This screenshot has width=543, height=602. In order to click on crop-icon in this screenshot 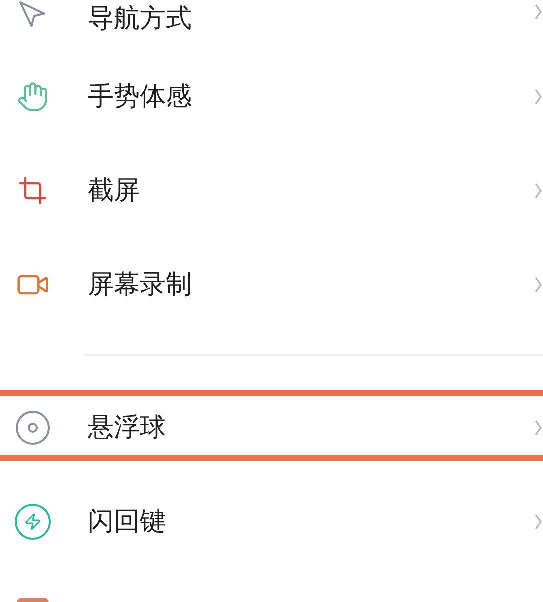, I will do `click(33, 191)`.